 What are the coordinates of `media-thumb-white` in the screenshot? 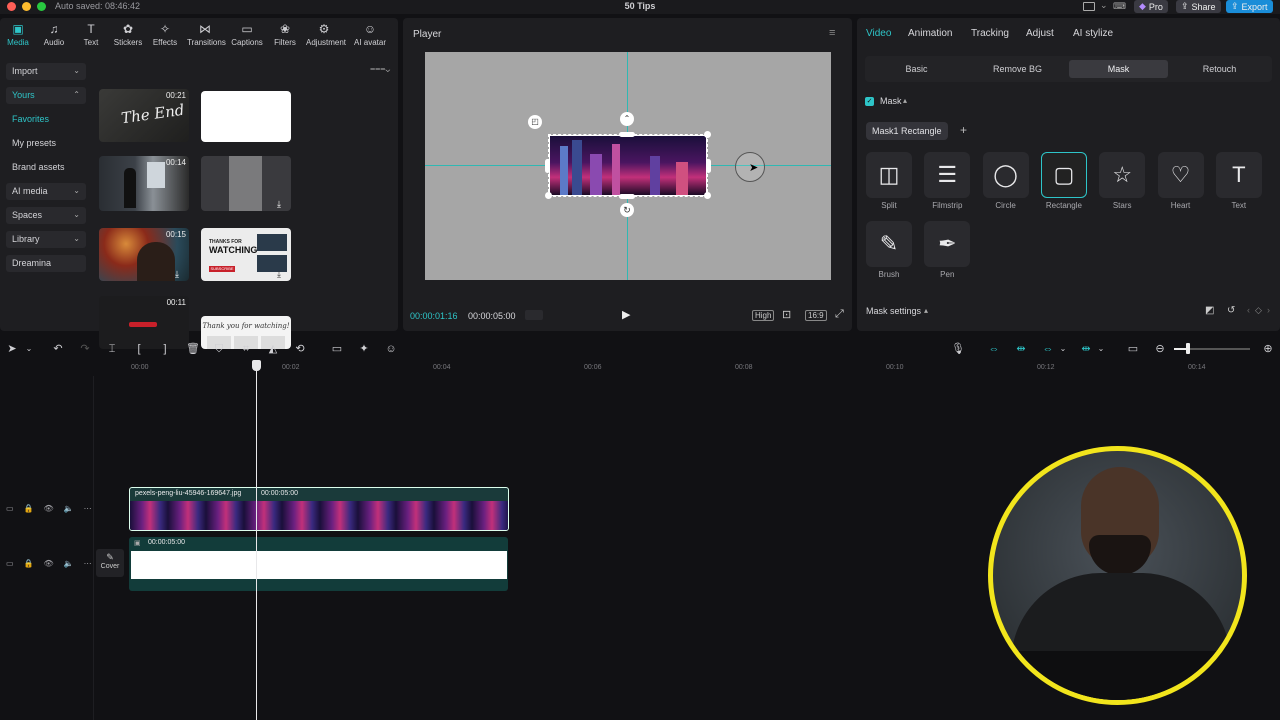 It's located at (246, 116).